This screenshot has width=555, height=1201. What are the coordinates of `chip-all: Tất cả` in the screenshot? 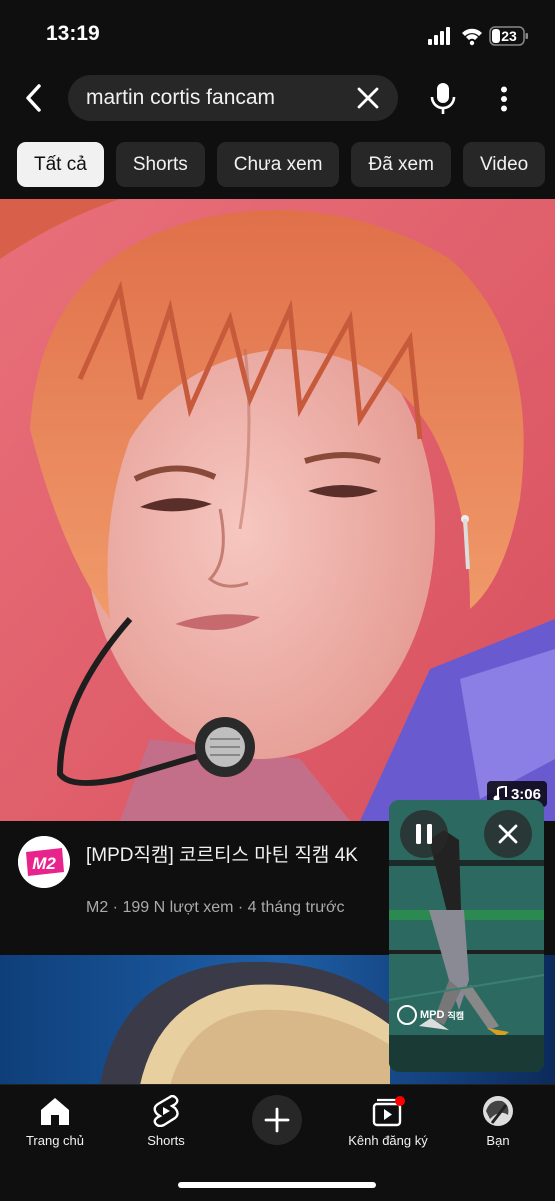 It's located at (60, 164).